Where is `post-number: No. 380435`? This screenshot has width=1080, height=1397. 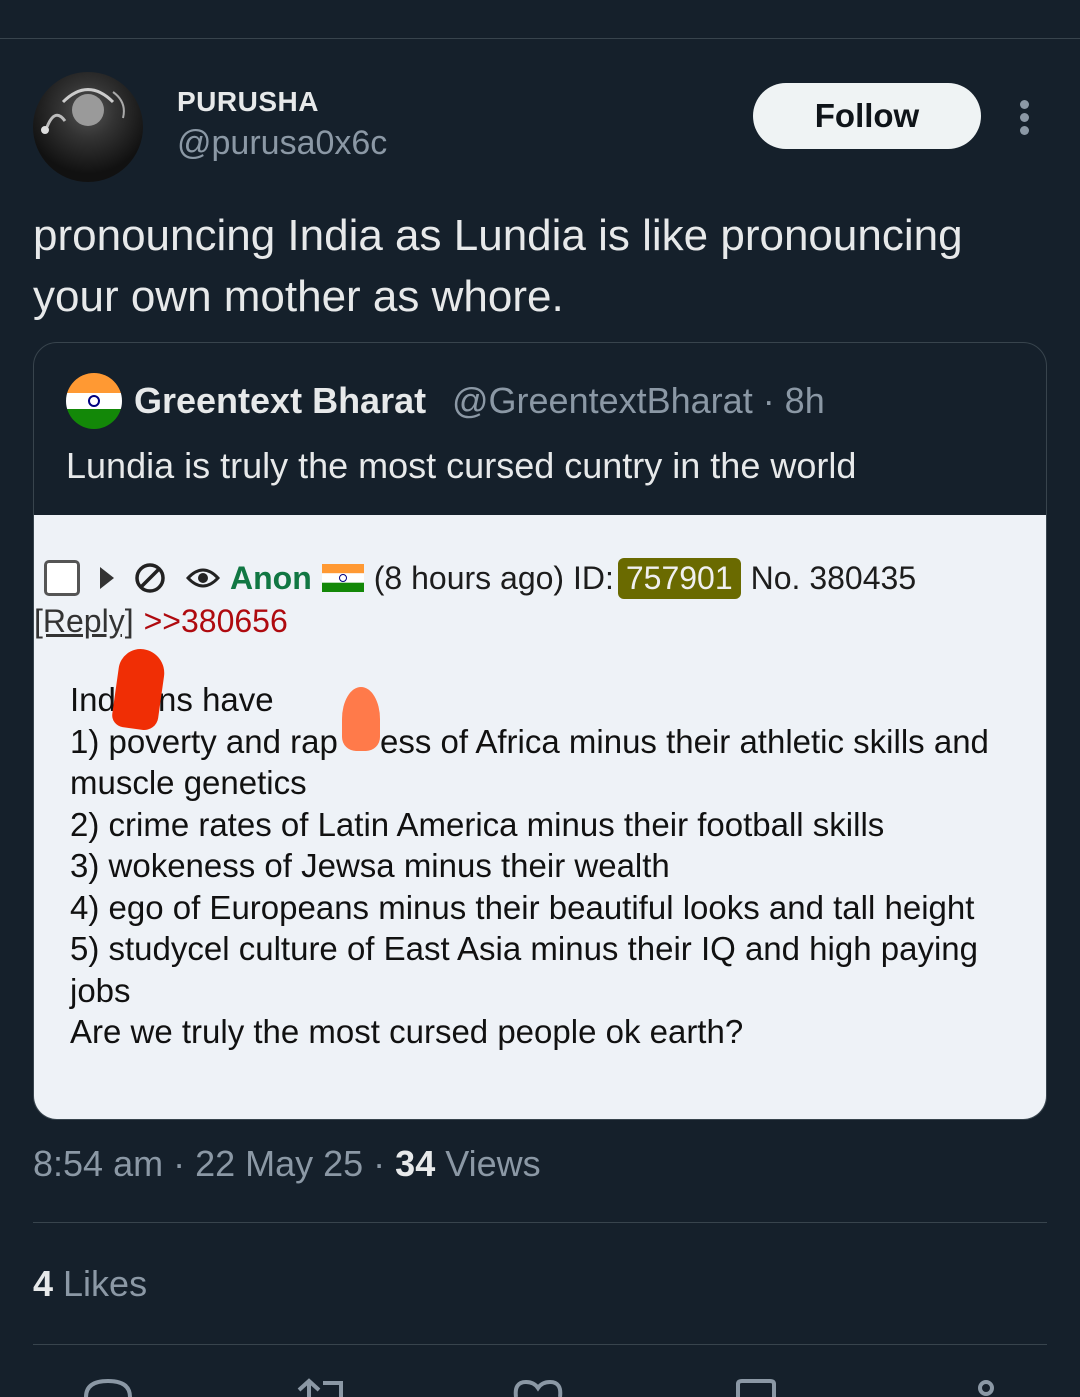
post-number: No. 380435 is located at coordinates (833, 577).